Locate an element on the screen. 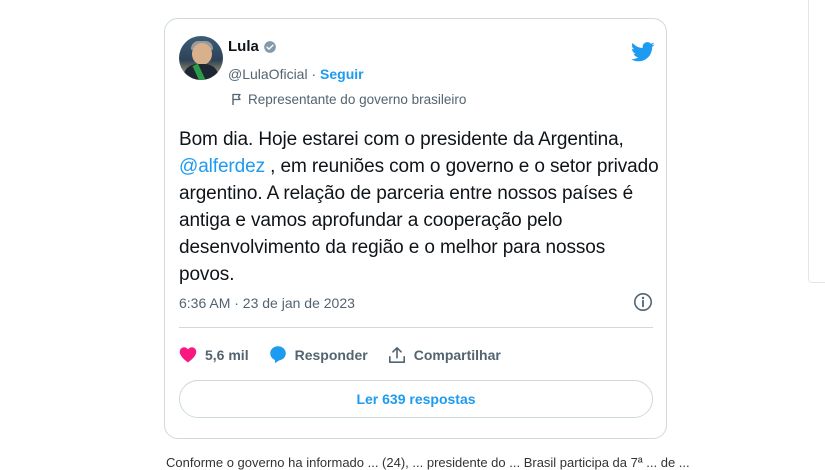  handle-row: @LulaOficial · Seguir is located at coordinates (296, 74).